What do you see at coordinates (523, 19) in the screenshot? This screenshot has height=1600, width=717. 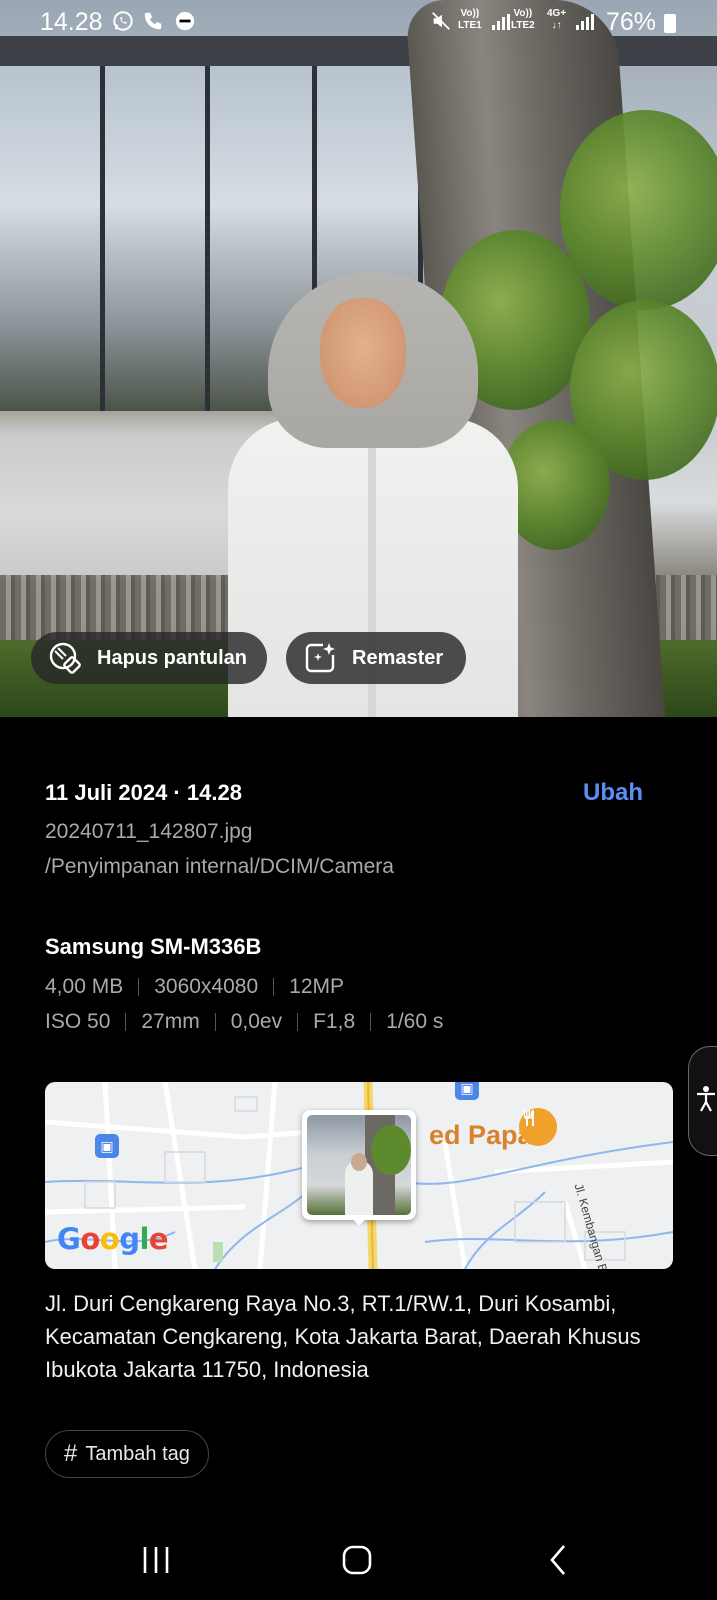 I see `sim2-network: Vo)) LTE2` at bounding box center [523, 19].